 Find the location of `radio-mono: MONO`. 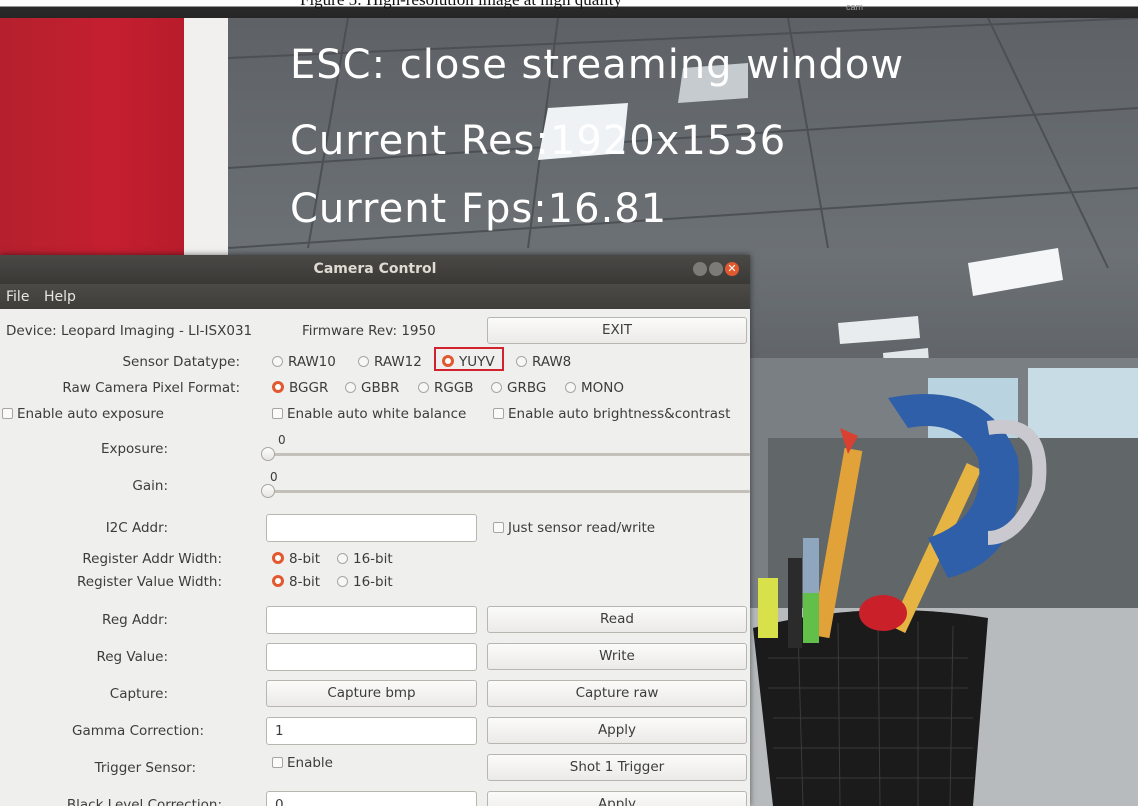

radio-mono: MONO is located at coordinates (594, 388).